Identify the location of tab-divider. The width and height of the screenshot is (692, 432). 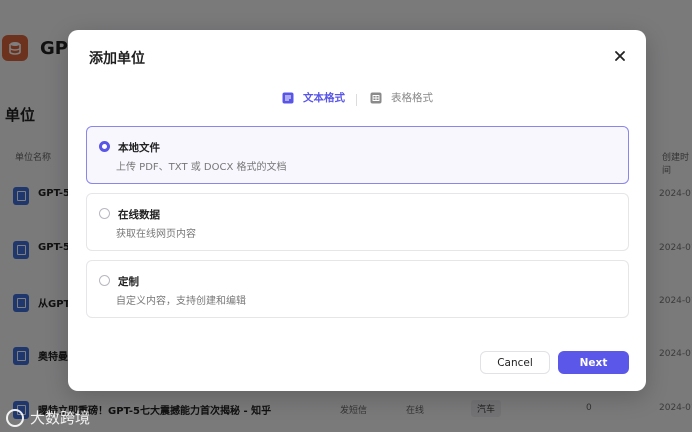
(356, 100).